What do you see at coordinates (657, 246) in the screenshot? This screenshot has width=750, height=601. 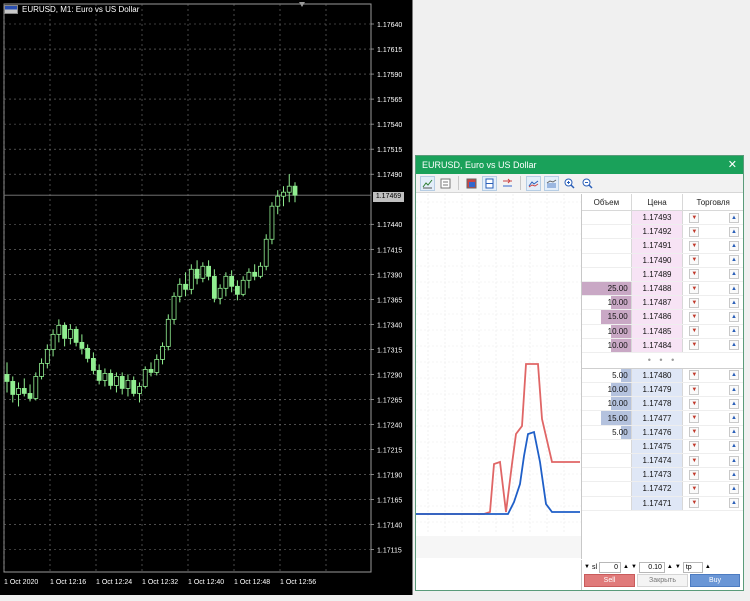 I see `price-cell: 1.17491` at bounding box center [657, 246].